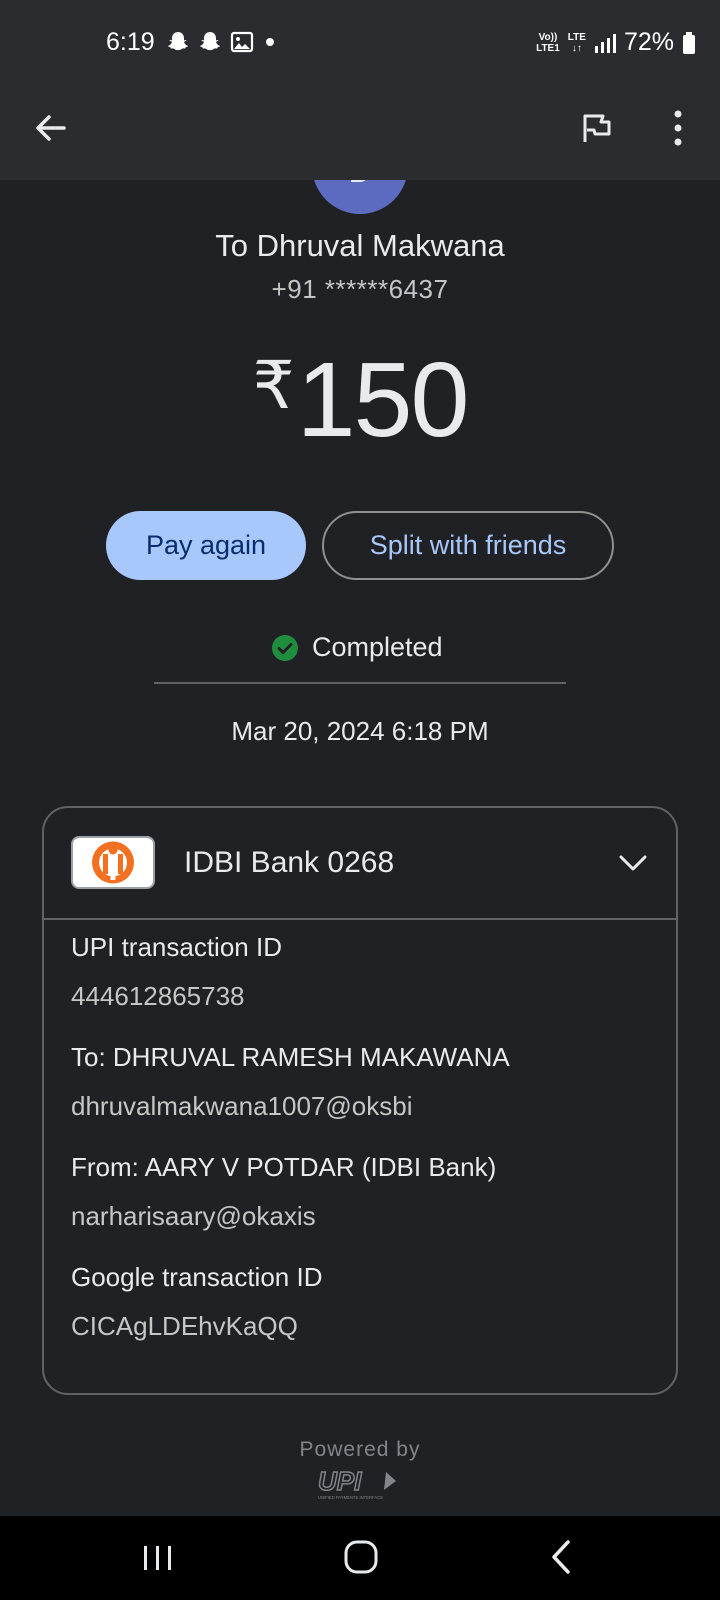 This screenshot has width=720, height=1600. What do you see at coordinates (576, 48) in the screenshot?
I see `data-arrows-icon: ↓↑` at bounding box center [576, 48].